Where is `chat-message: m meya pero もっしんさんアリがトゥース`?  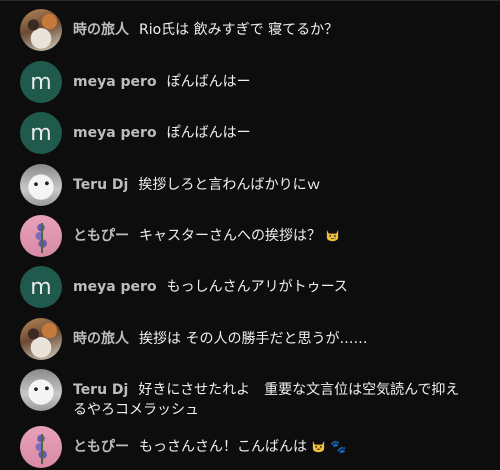 chat-message: m meya pero もっしんさんアリがトゥース is located at coordinates (254, 287).